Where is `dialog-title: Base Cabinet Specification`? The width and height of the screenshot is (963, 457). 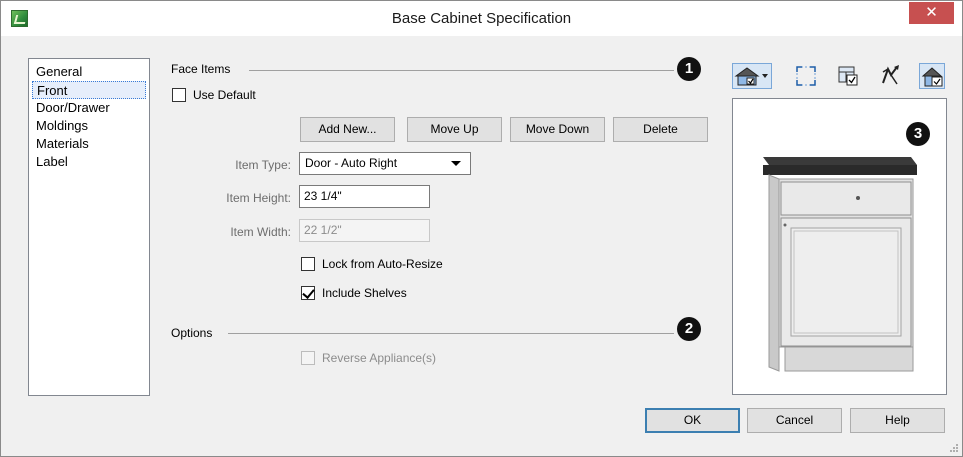
dialog-title: Base Cabinet Specification is located at coordinates (481, 18).